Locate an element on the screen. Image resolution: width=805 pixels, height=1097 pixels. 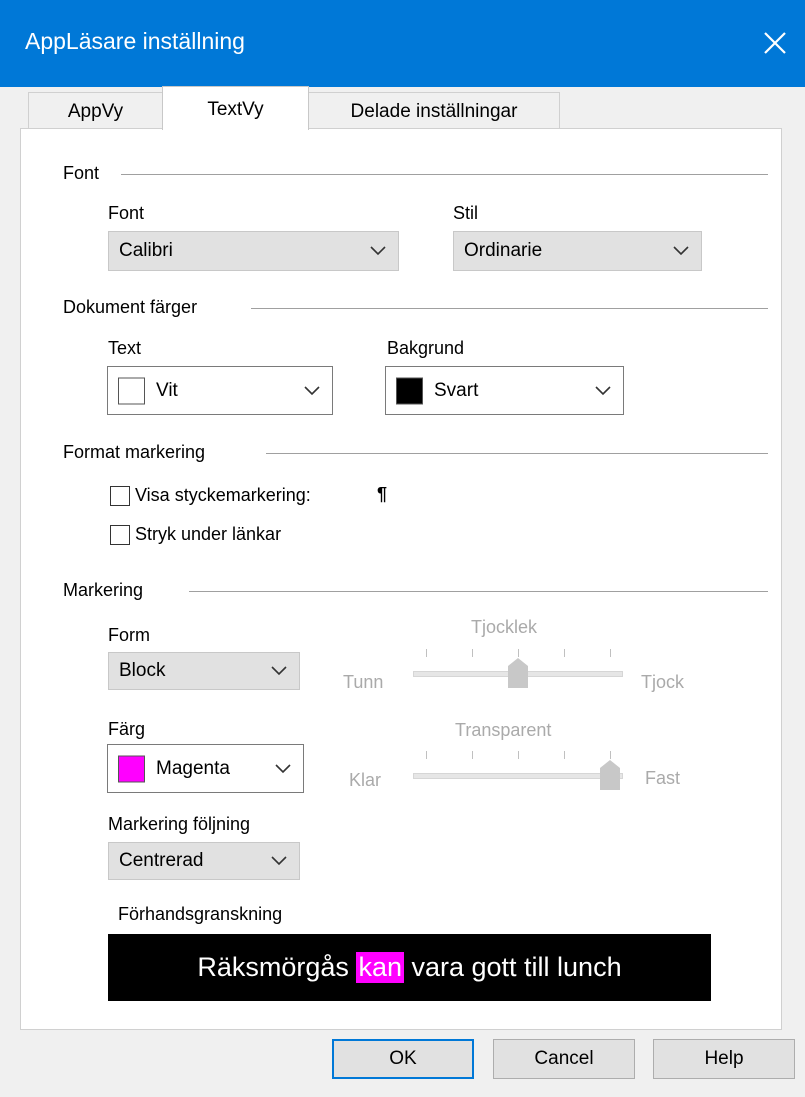
style-dropdown: Ordinarie is located at coordinates (577, 251).